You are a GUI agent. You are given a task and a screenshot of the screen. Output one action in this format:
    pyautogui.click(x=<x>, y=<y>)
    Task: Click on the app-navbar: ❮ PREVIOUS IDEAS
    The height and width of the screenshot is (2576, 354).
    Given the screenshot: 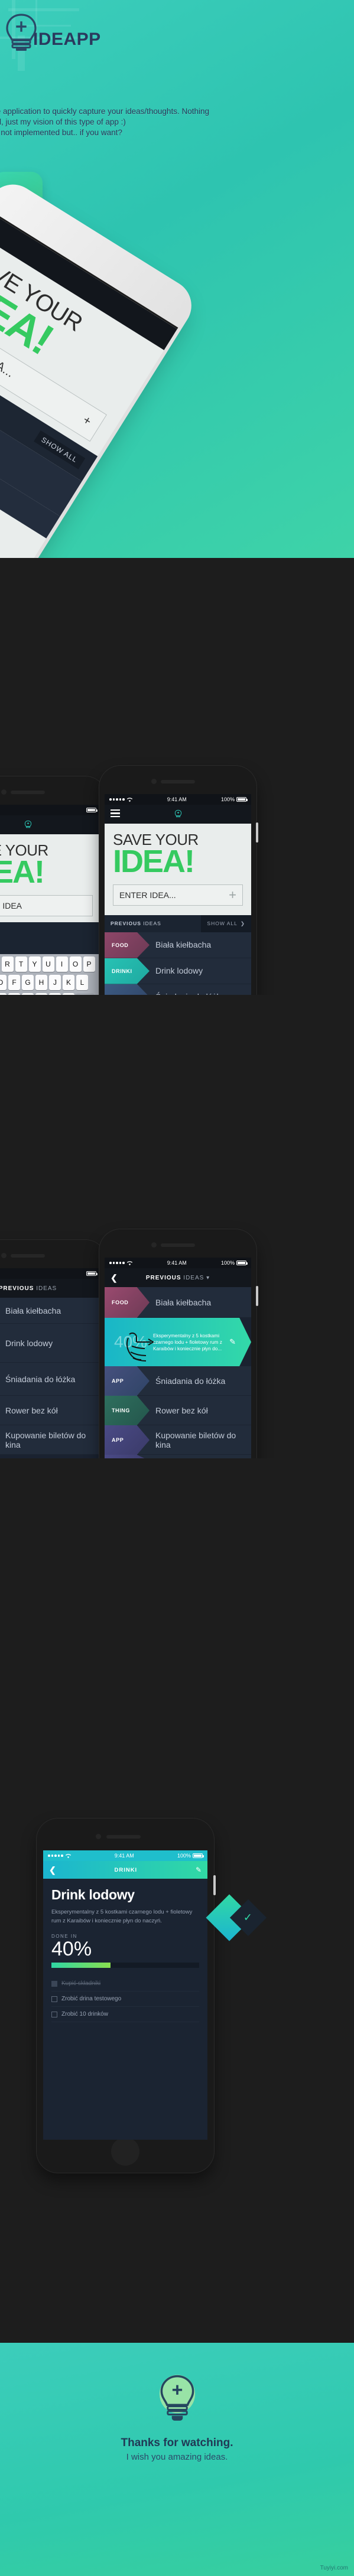 What is the action you would take?
    pyautogui.click(x=50, y=1288)
    